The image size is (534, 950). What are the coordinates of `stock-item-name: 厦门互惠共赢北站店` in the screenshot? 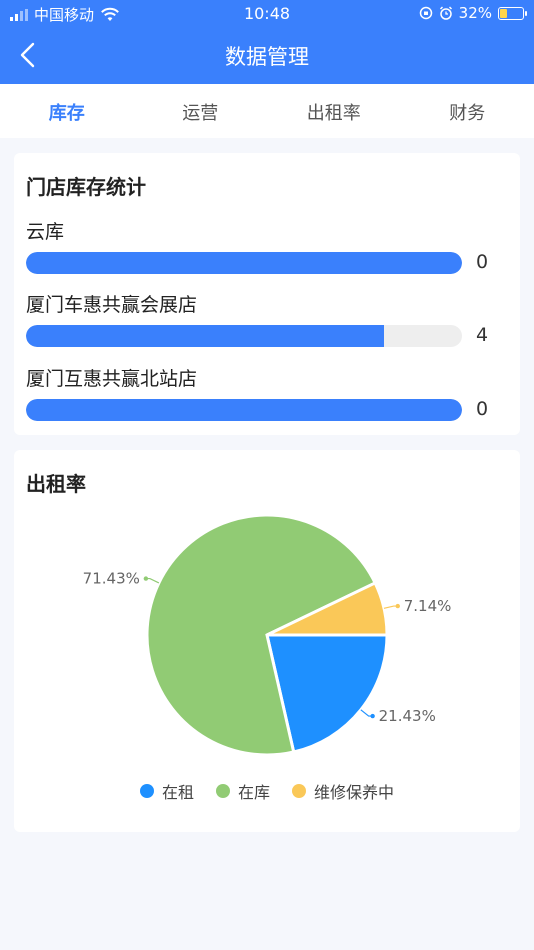 It's located at (112, 379).